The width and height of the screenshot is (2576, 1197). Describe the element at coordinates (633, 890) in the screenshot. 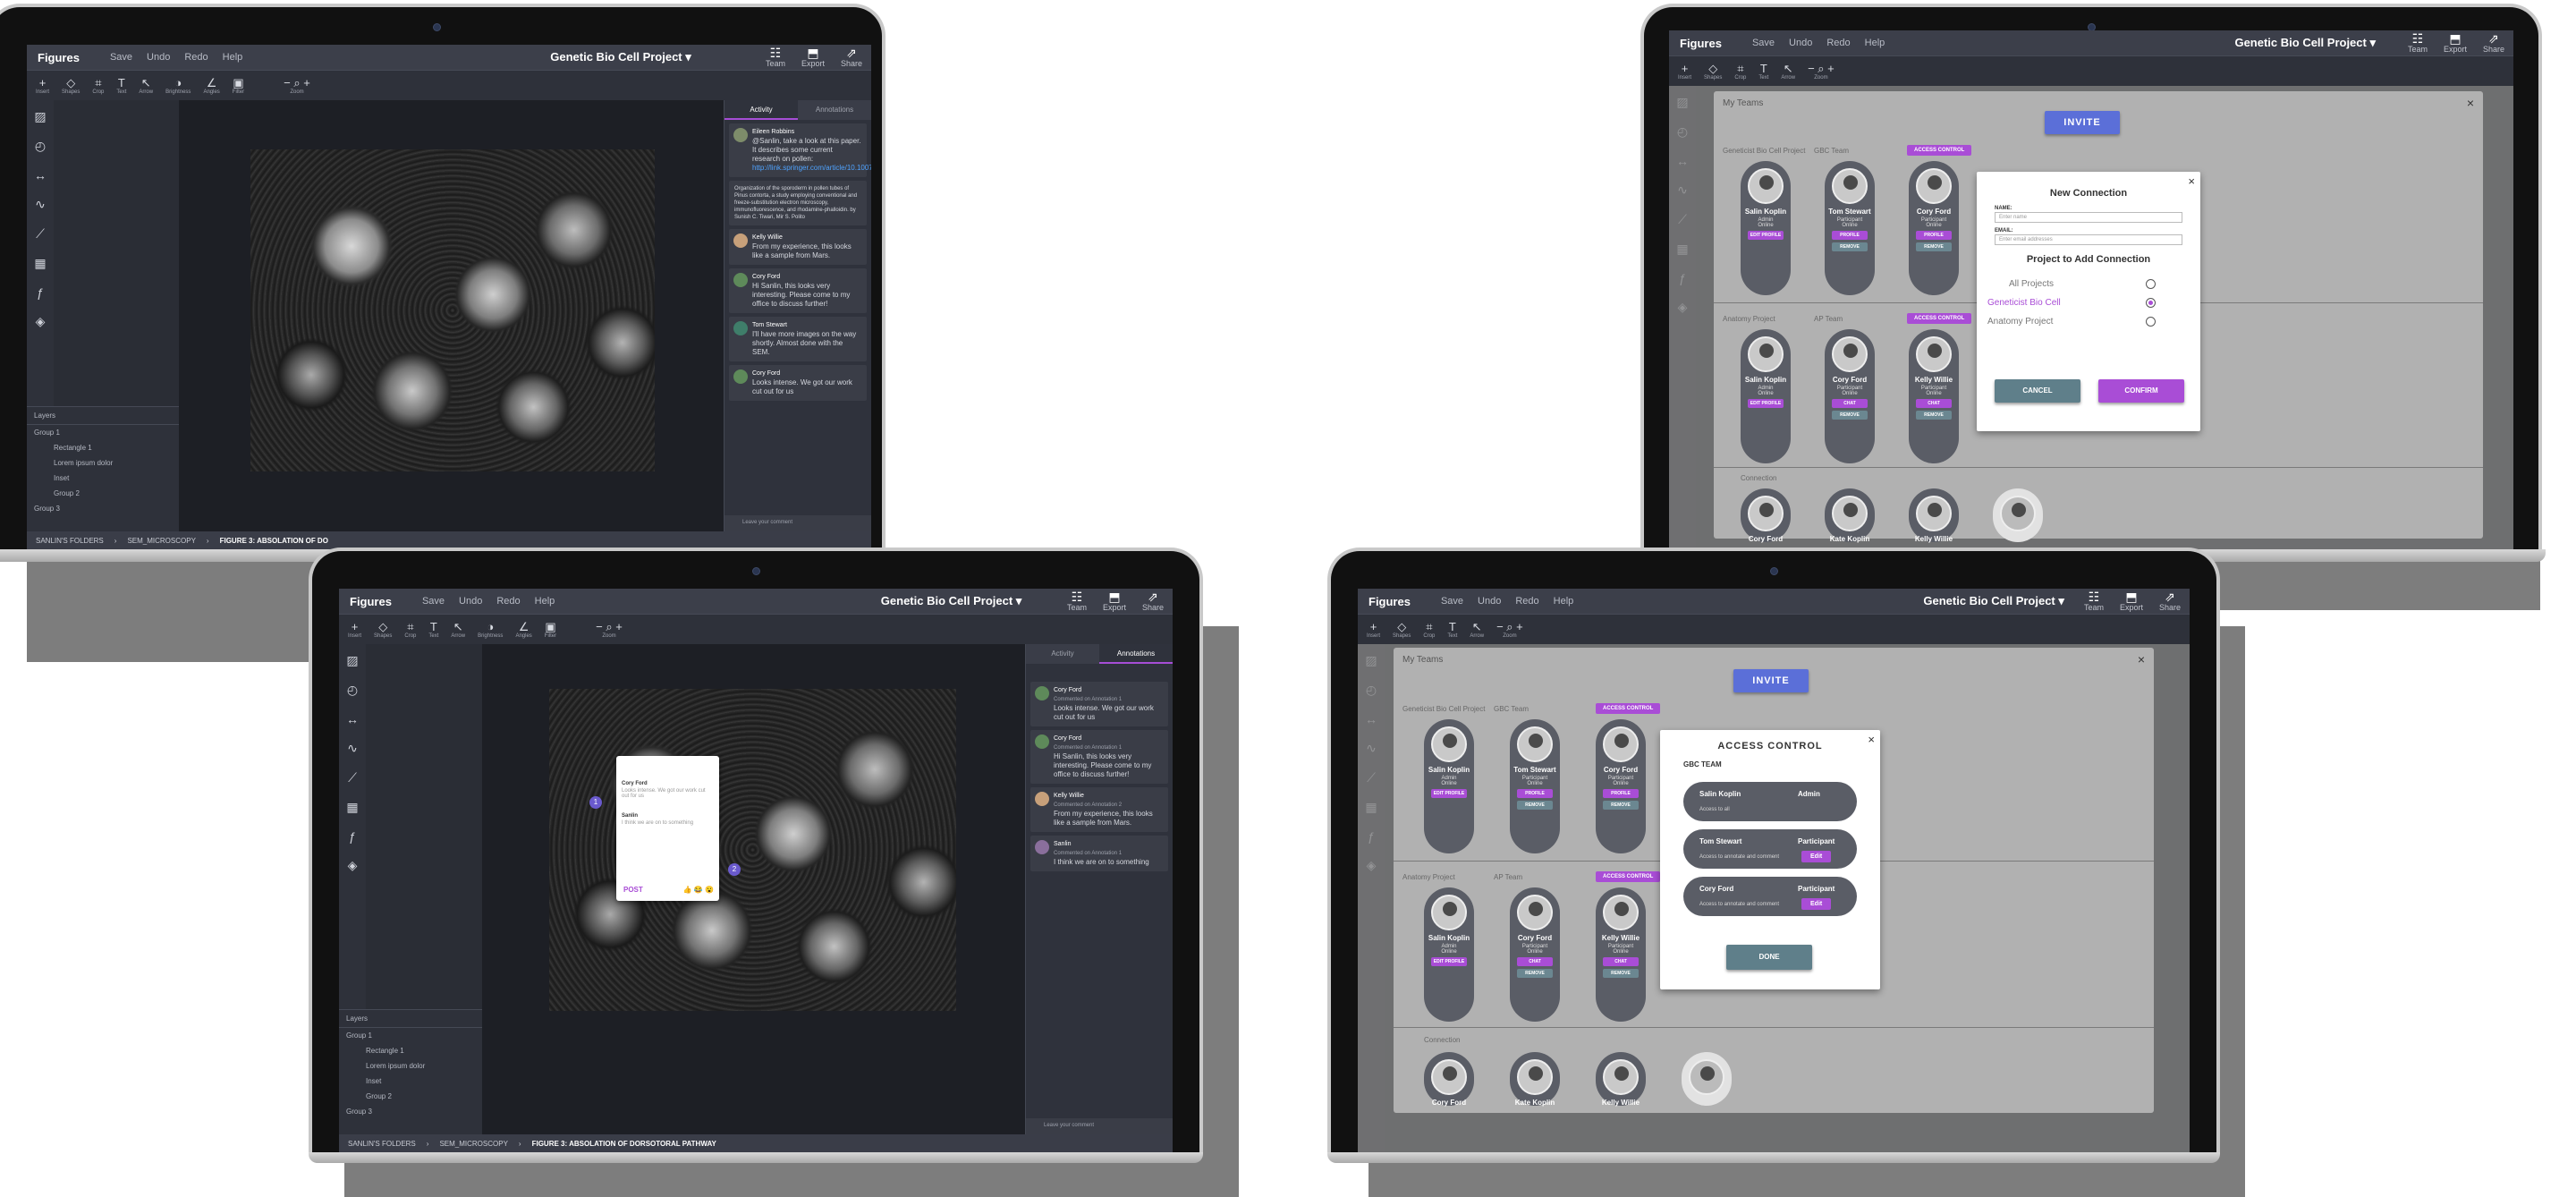

I see `post-button: POST` at that location.